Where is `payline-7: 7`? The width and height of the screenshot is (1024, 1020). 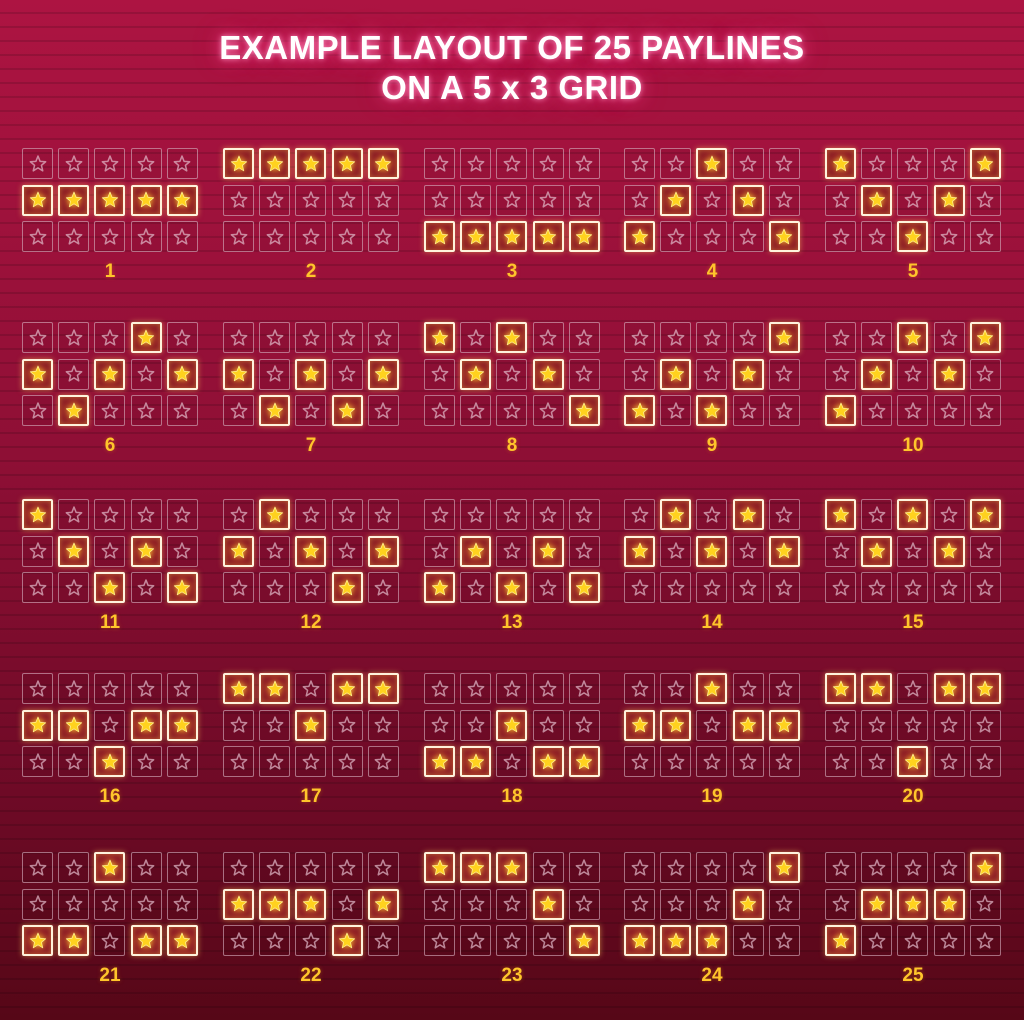
payline-7: 7 is located at coordinates (311, 389).